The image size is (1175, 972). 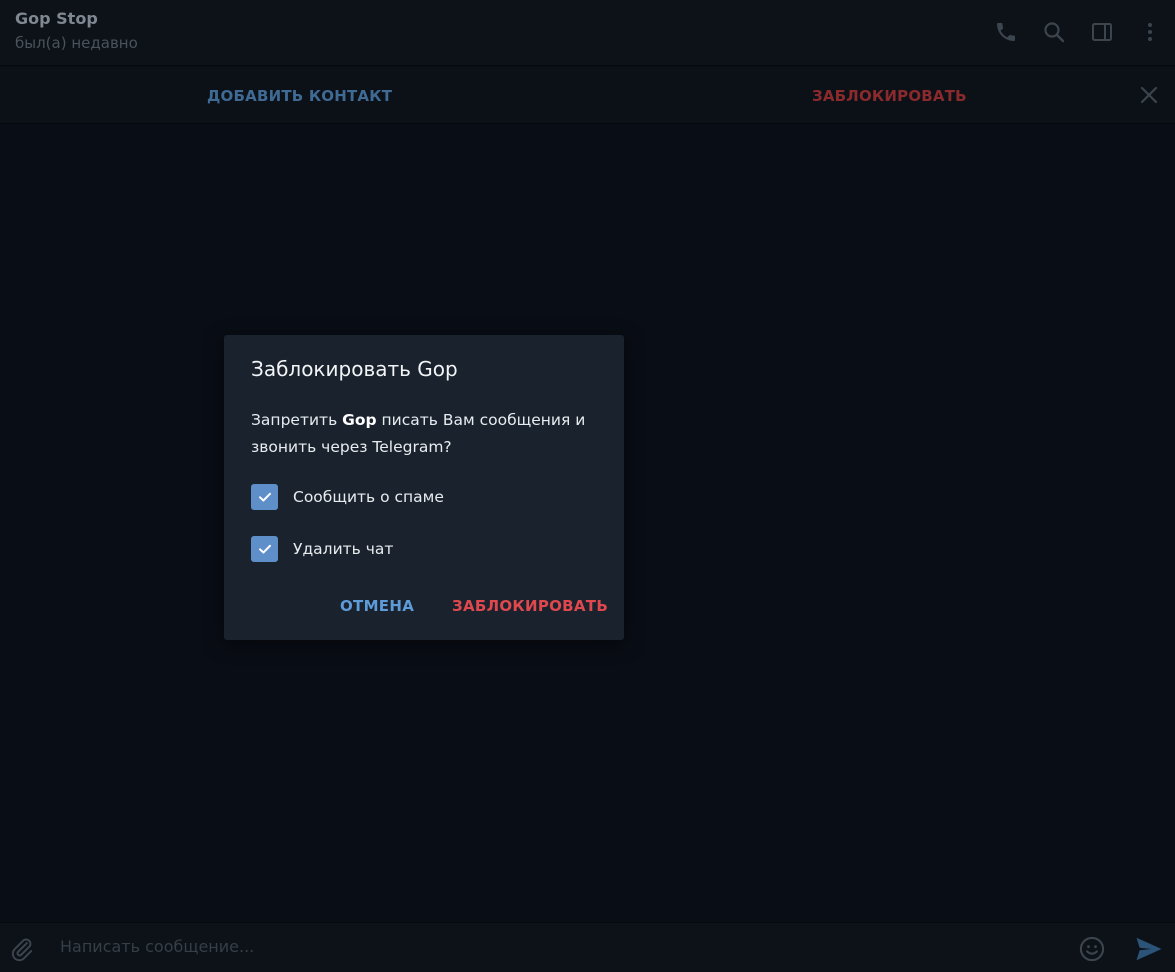 I want to click on chat-title: Gop Stop, so click(x=56, y=18).